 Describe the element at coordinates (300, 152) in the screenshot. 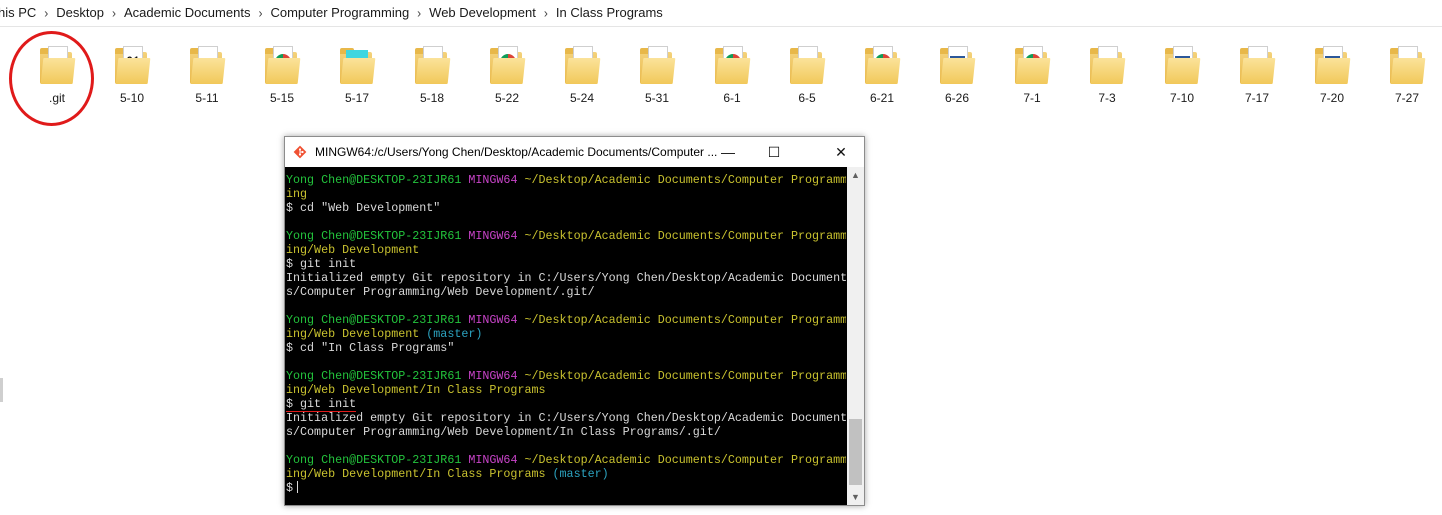

I see `git-diamond-icon` at that location.